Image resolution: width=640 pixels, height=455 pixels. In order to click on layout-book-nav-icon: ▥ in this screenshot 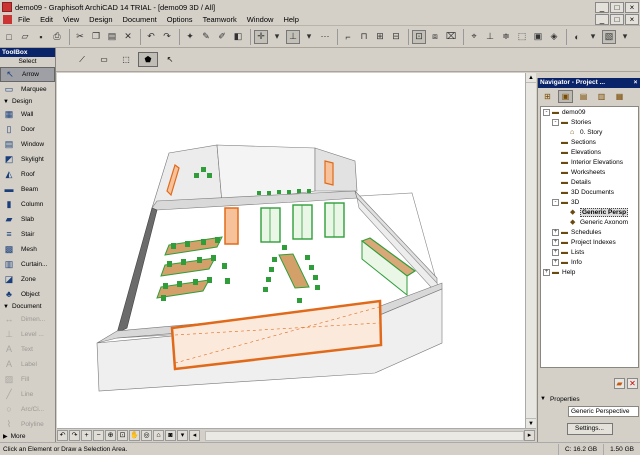, I will do `click(601, 96)`.